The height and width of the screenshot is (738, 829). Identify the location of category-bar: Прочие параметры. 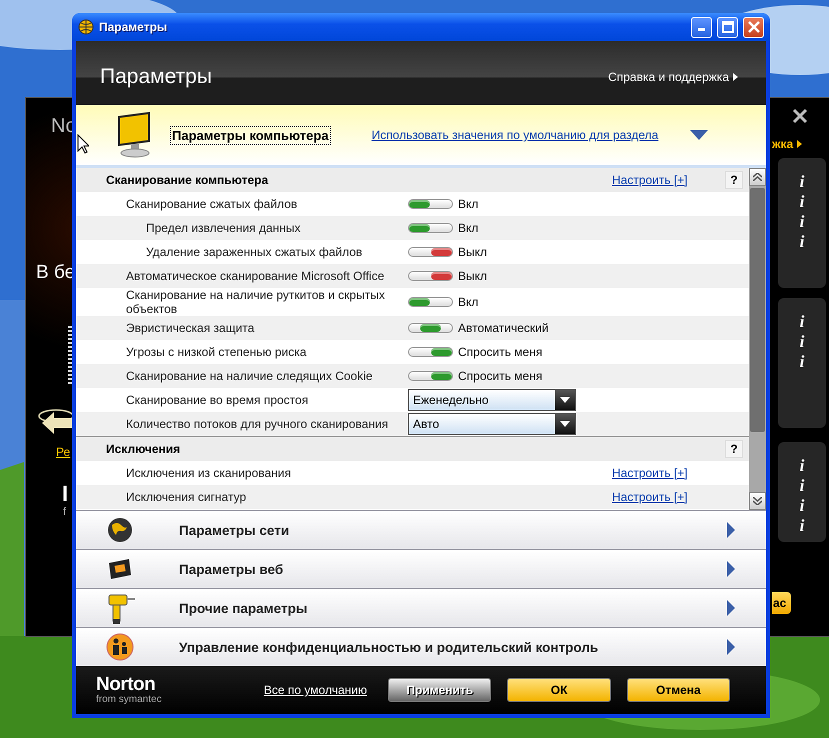
(421, 607).